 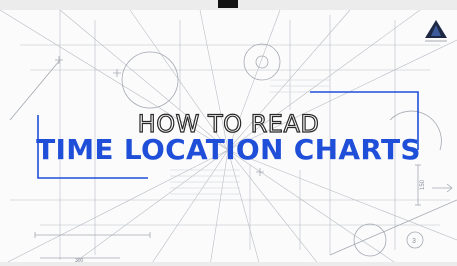 What do you see at coordinates (436, 31) in the screenshot?
I see `brand-triangle-icon` at bounding box center [436, 31].